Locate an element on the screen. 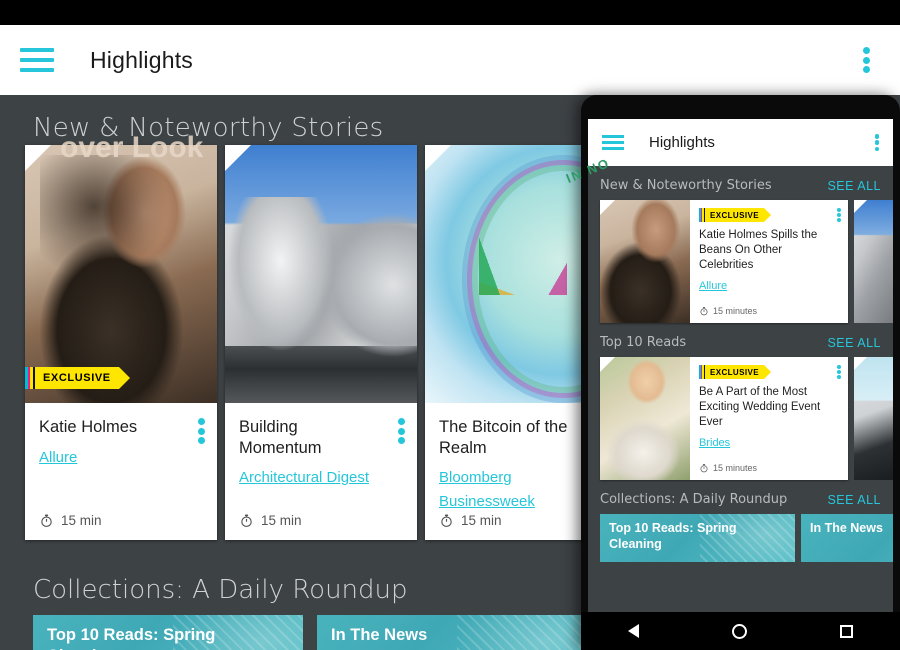  phone-section-header: Top 10 Reads SEE ALL is located at coordinates (740, 340).